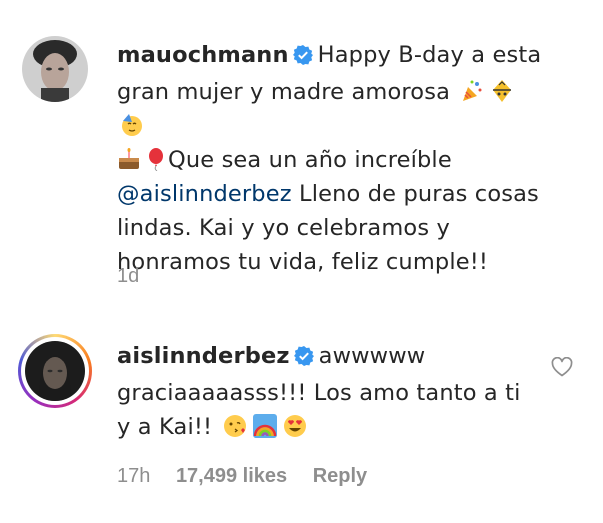 The image size is (603, 523). What do you see at coordinates (562, 367) in the screenshot?
I see `like-heart-icon` at bounding box center [562, 367].